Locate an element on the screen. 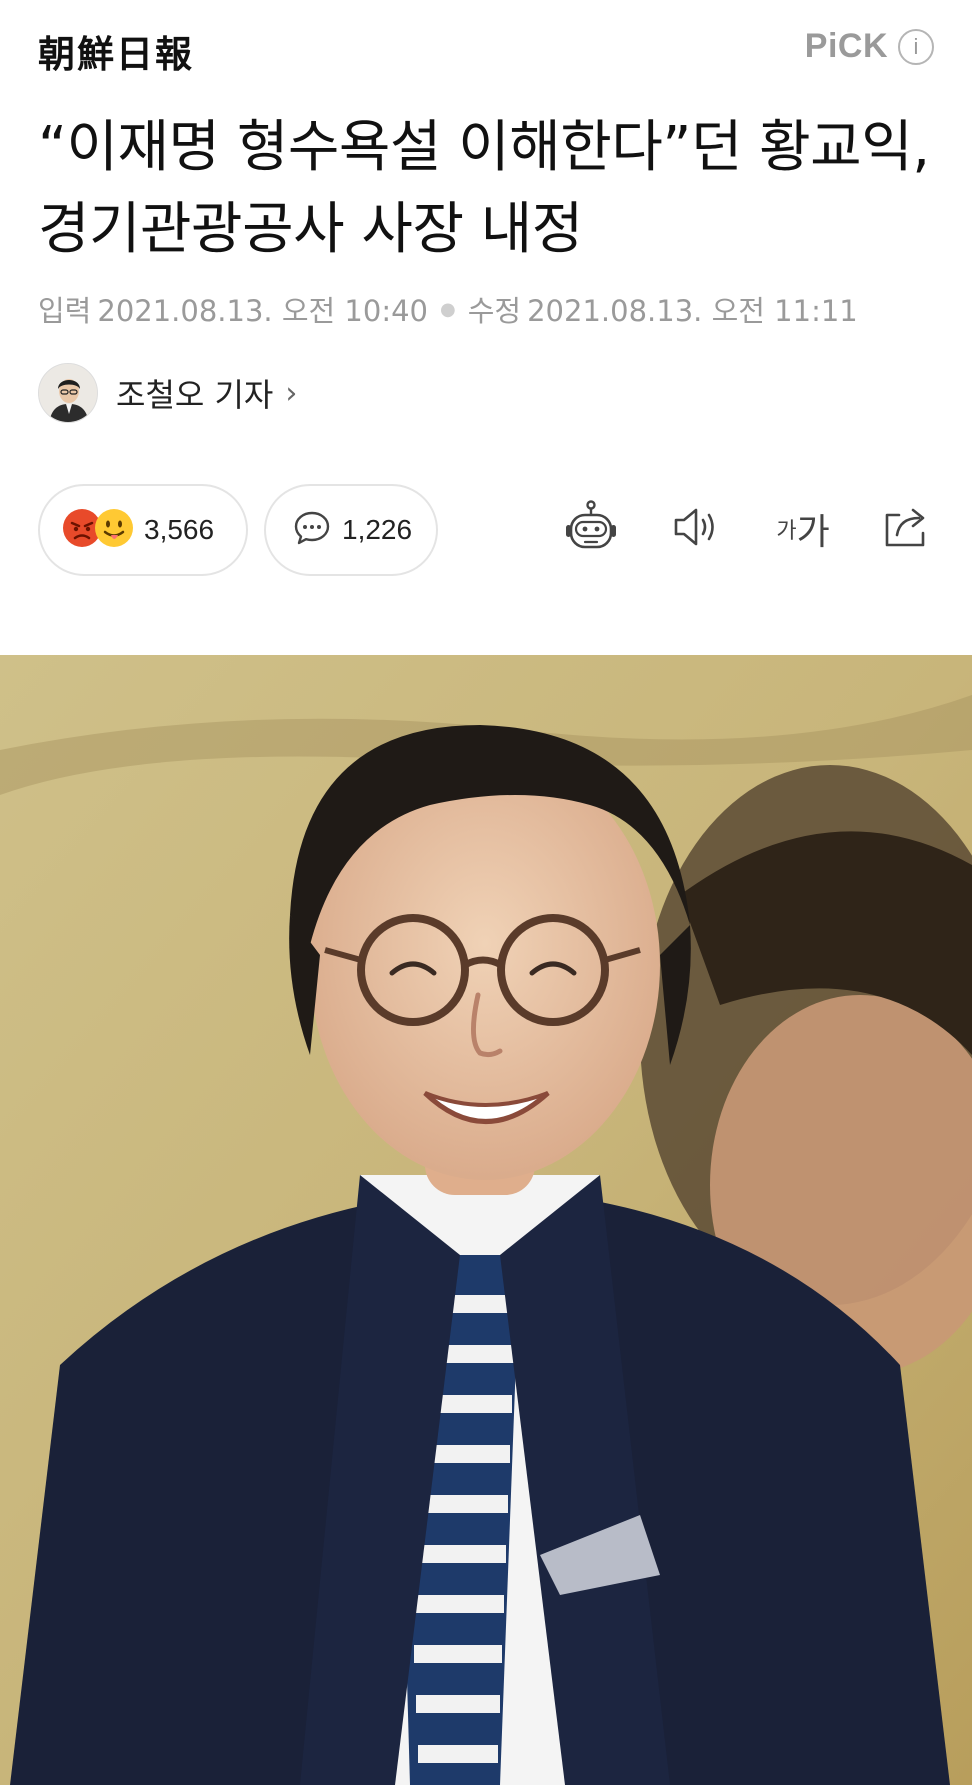  pick-badge: PiCK i is located at coordinates (869, 46).